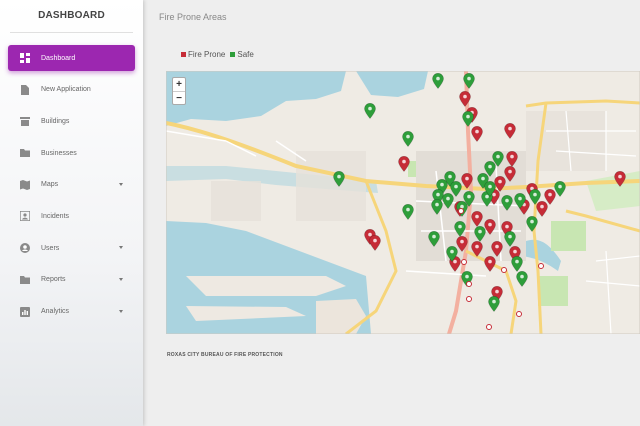 The width and height of the screenshot is (640, 426). I want to click on incident-icon, so click(24, 216).